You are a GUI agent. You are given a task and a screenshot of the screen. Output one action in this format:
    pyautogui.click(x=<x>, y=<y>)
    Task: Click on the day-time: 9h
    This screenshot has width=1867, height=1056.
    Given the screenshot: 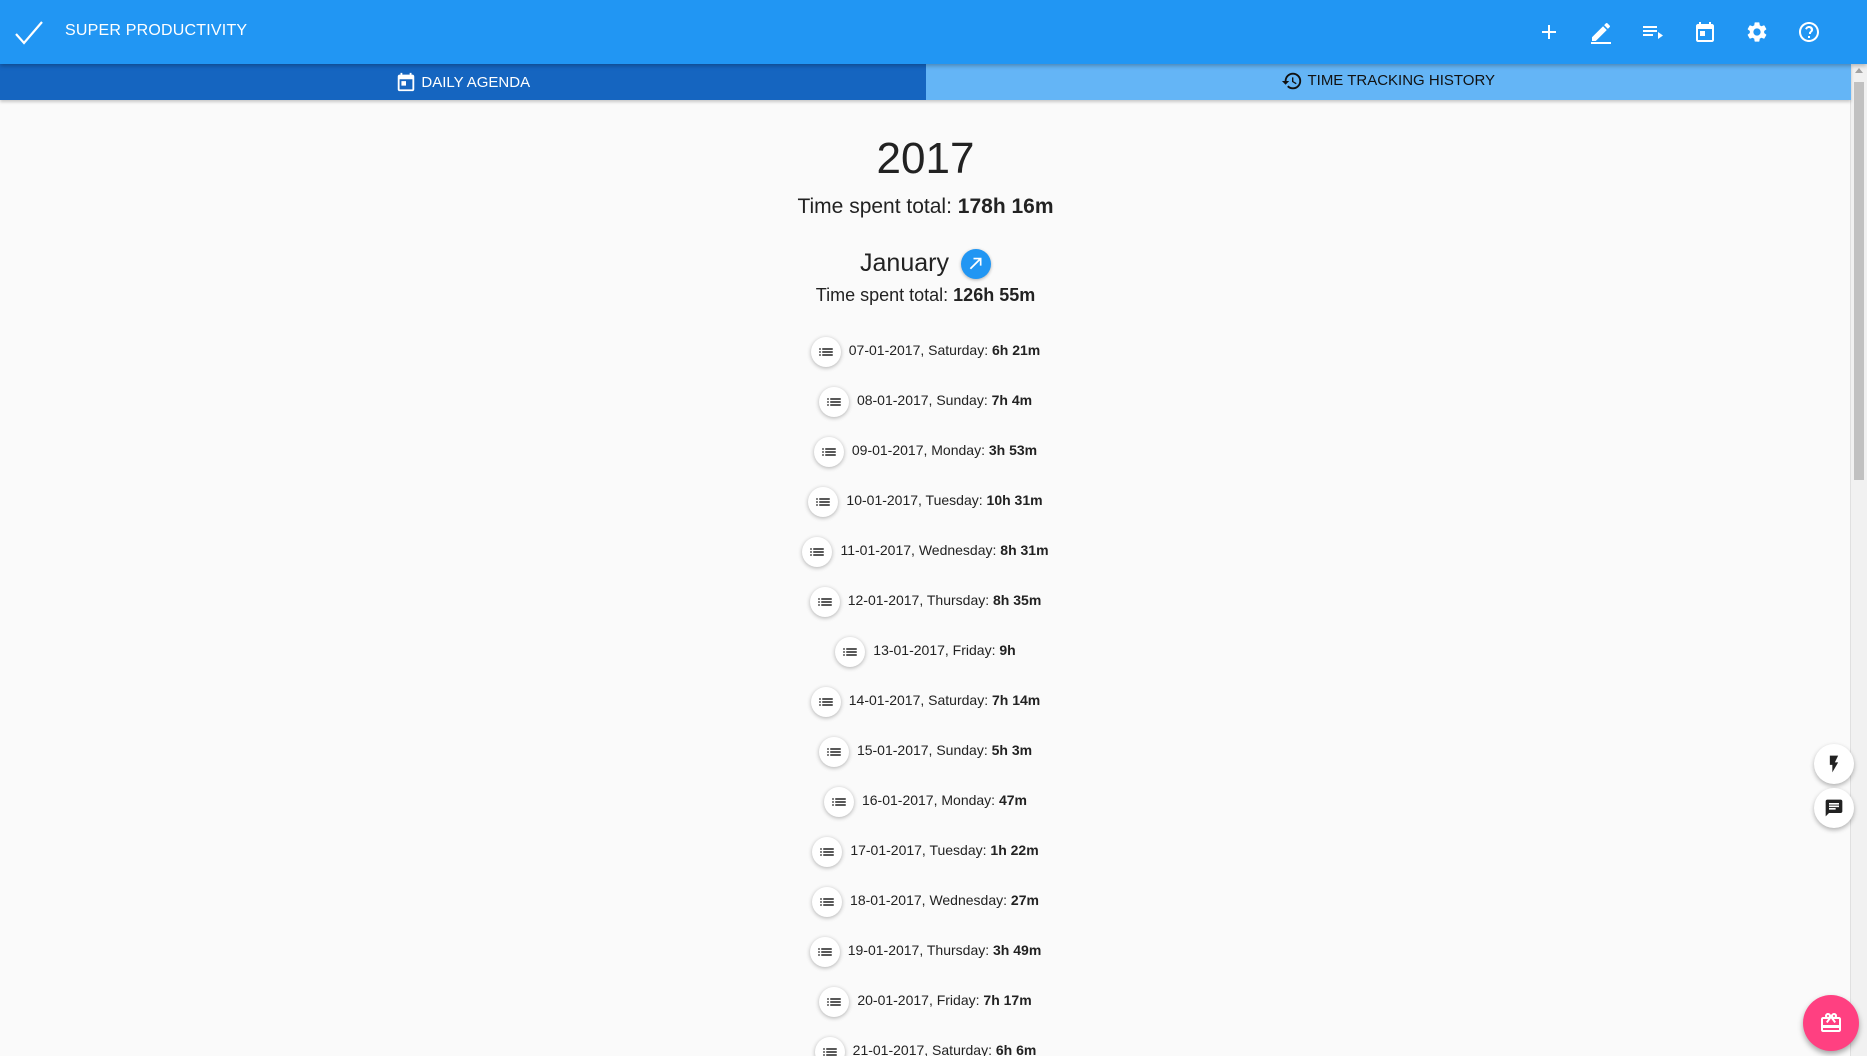 What is the action you would take?
    pyautogui.click(x=1007, y=650)
    